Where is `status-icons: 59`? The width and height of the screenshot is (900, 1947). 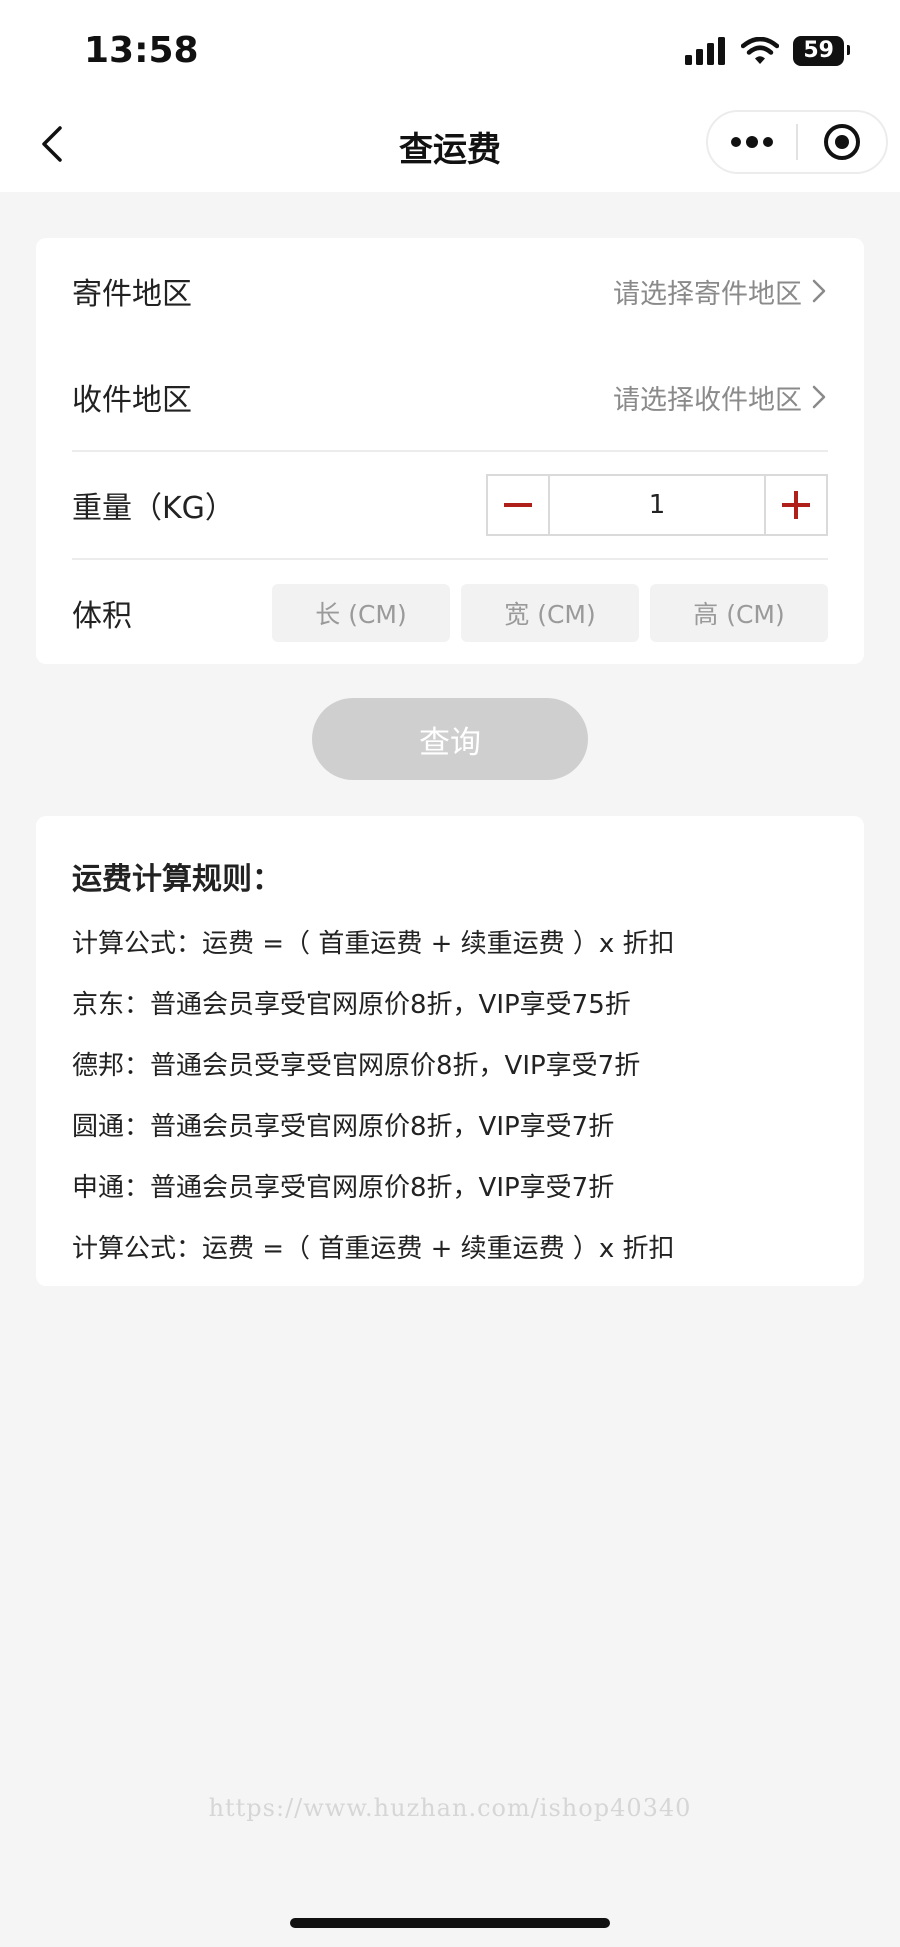
status-icons: 59 is located at coordinates (767, 51).